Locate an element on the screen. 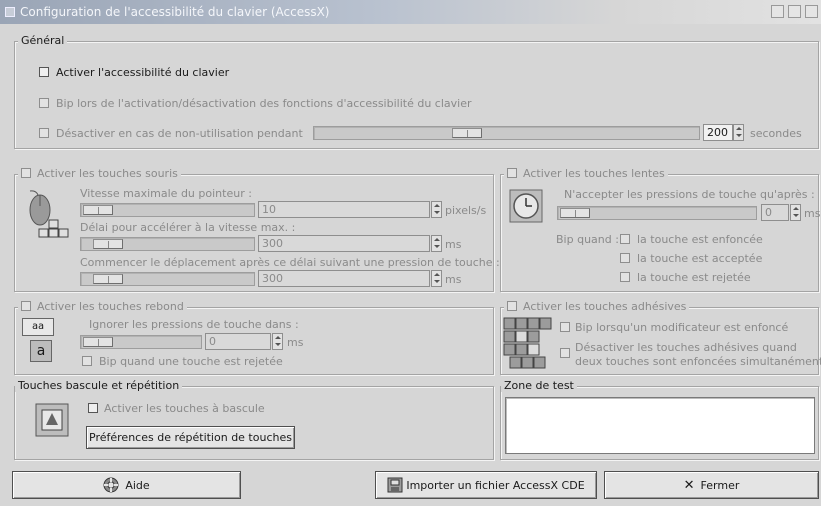  bounce-keys-legend-row: Activer les touches rebond is located at coordinates (102, 306).